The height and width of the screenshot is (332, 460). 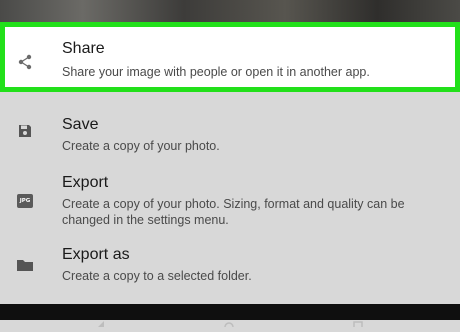 What do you see at coordinates (85, 182) in the screenshot?
I see `export-title: Export` at bounding box center [85, 182].